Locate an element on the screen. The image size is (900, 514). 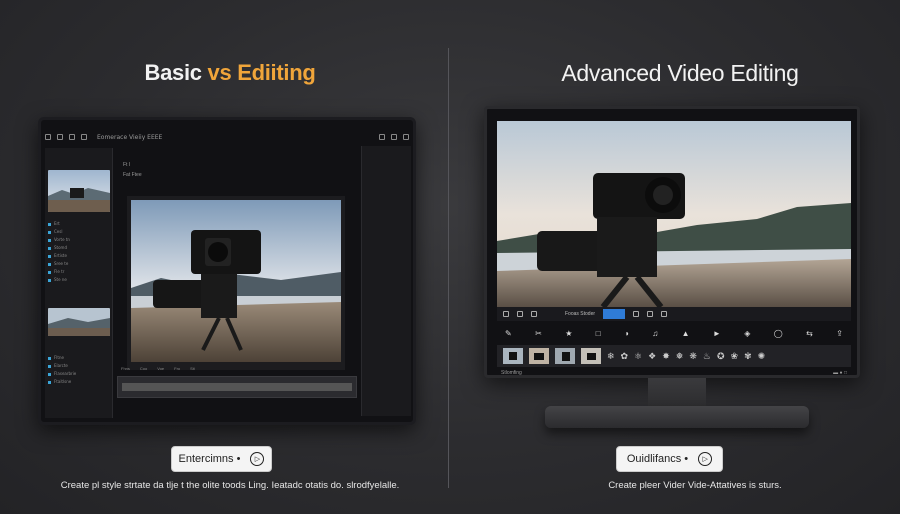
timeline-labels: Fhns Coo Voe Fro Sti is located at coordinates (158, 368).